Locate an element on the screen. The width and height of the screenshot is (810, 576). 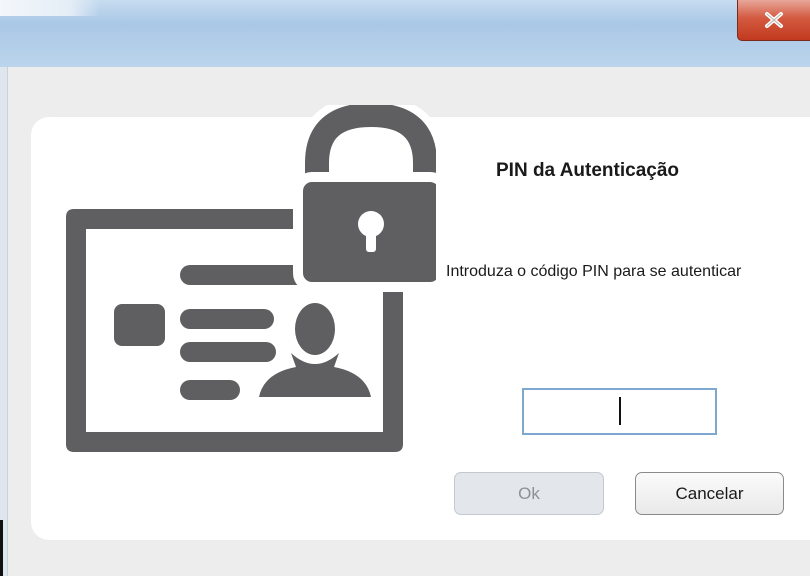
person-silhouette-icon is located at coordinates (315, 350).